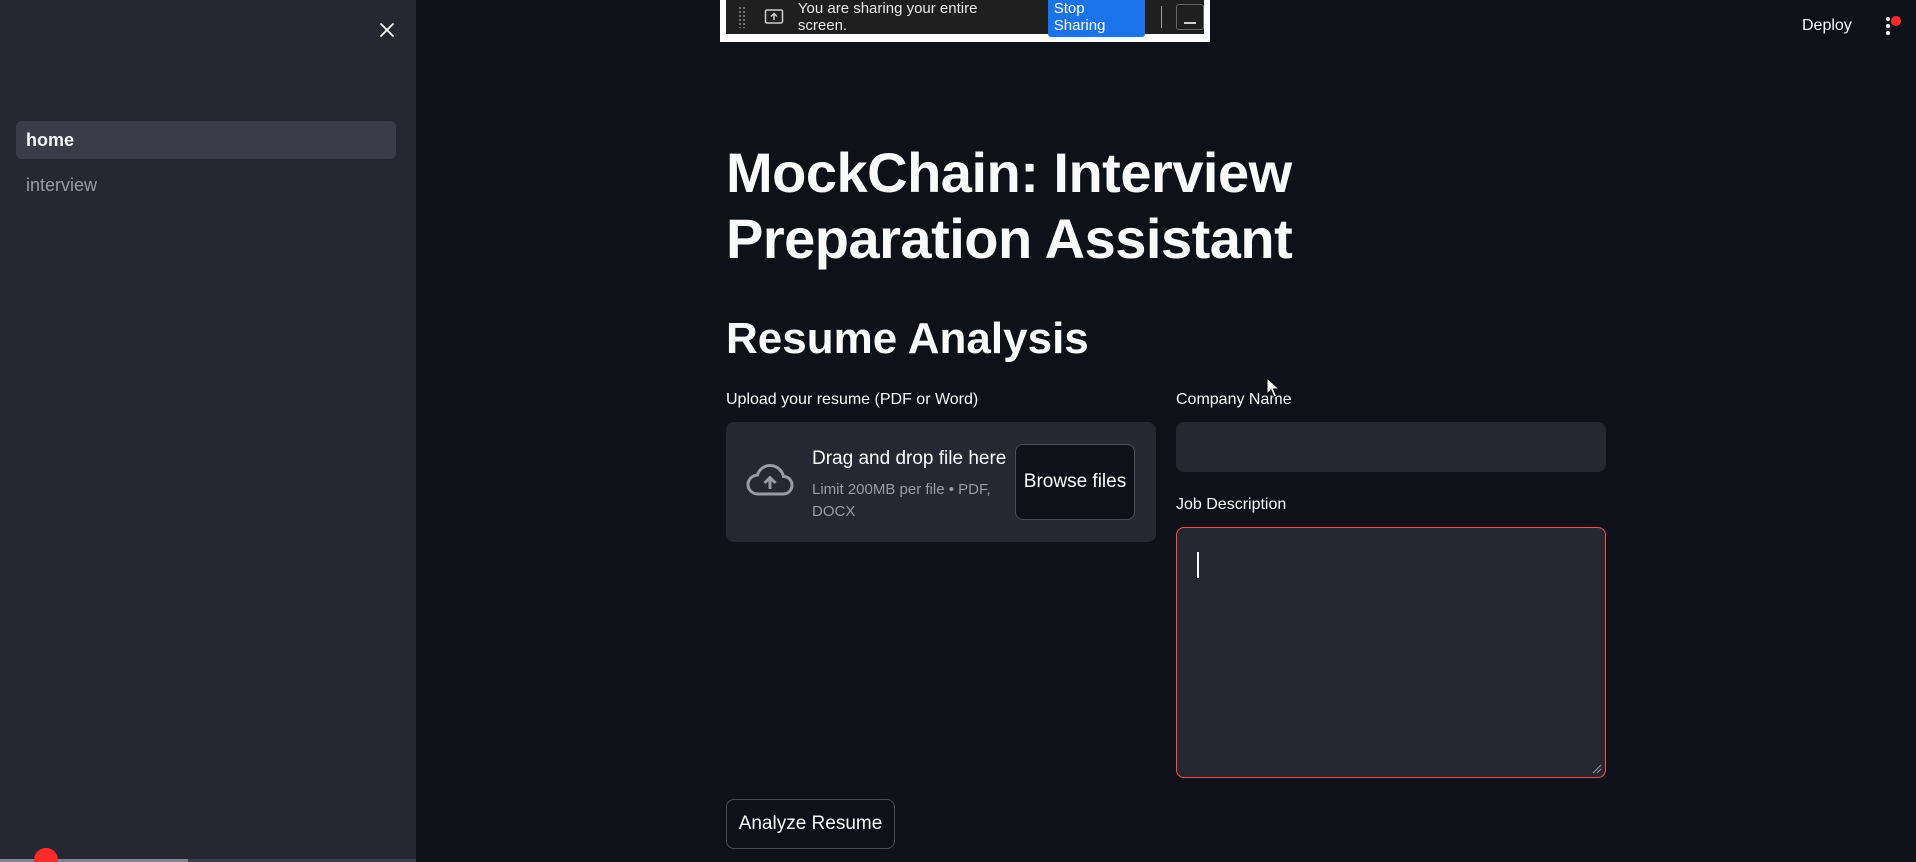 The image size is (1916, 862). Describe the element at coordinates (770, 483) in the screenshot. I see `cloud-upload-icon` at that location.